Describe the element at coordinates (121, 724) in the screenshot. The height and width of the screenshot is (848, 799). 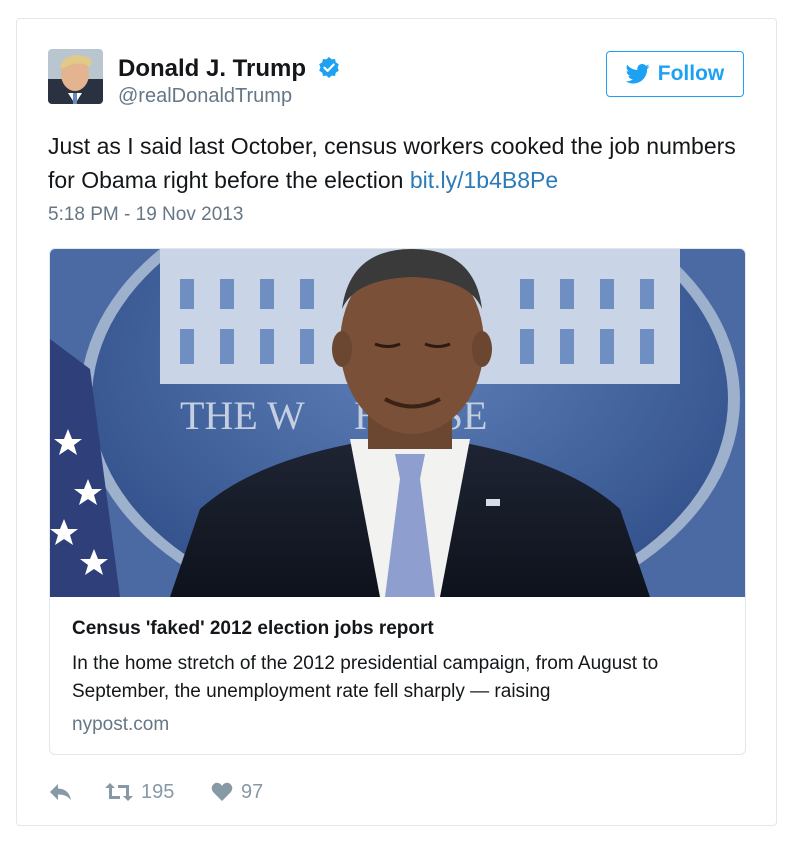
I see `card-domain: nypost.com` at that location.